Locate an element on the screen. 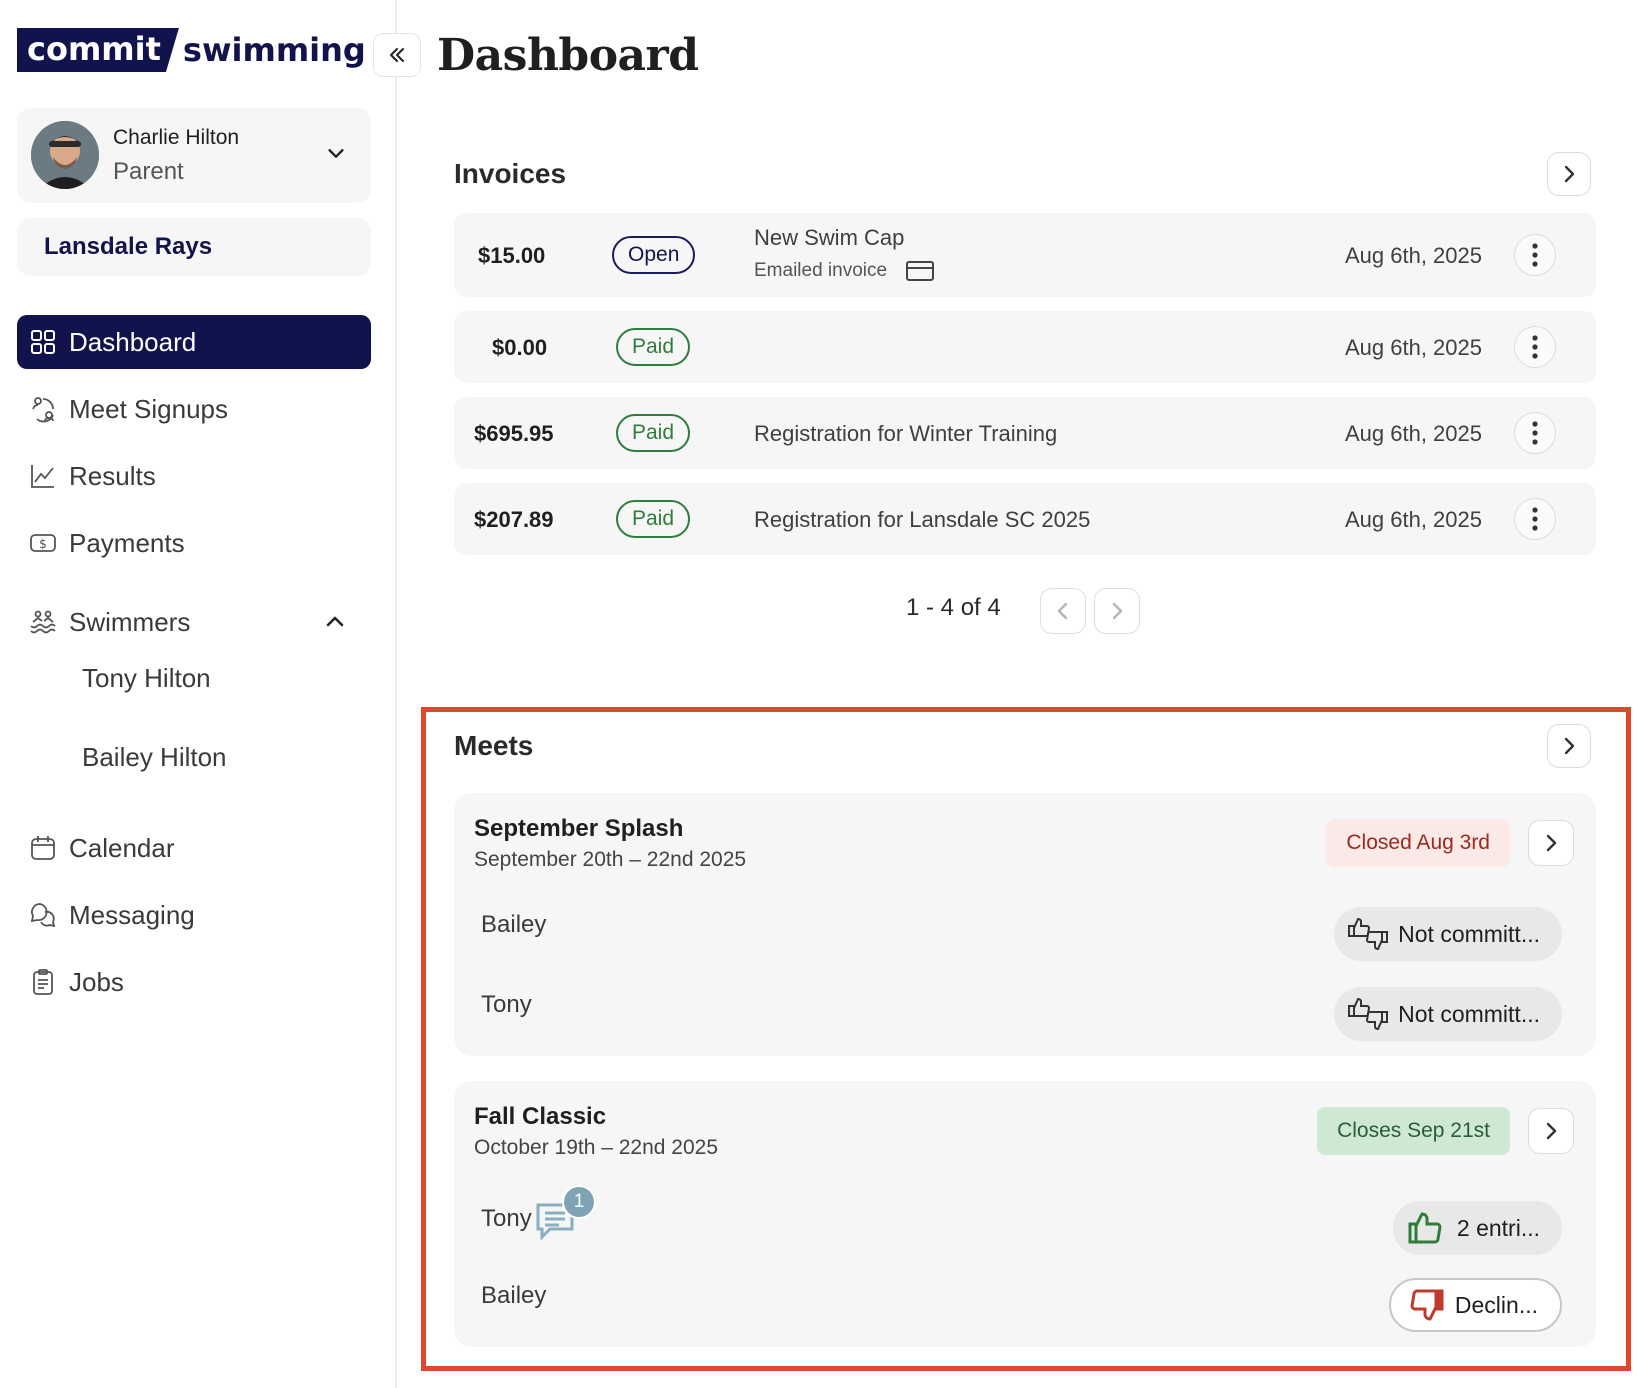 The image size is (1646, 1388). invoice-amount: $15.00 is located at coordinates (512, 255).